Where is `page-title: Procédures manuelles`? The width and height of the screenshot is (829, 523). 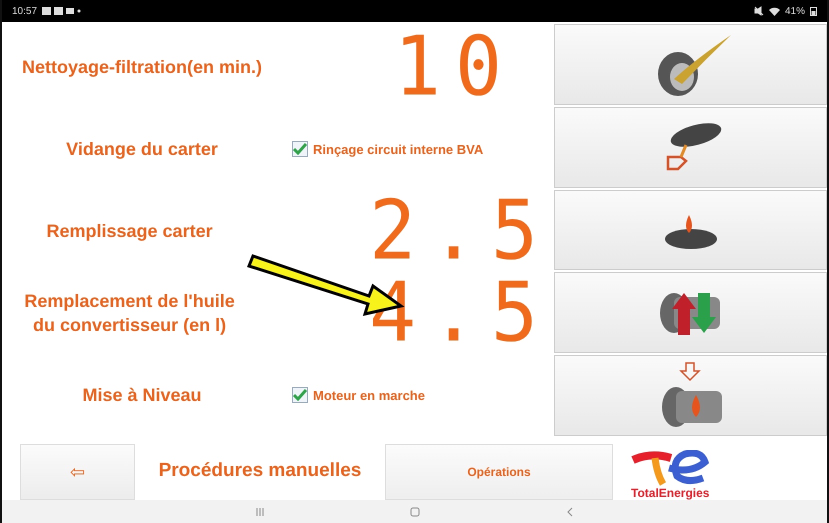 page-title: Procédures manuelles is located at coordinates (260, 471).